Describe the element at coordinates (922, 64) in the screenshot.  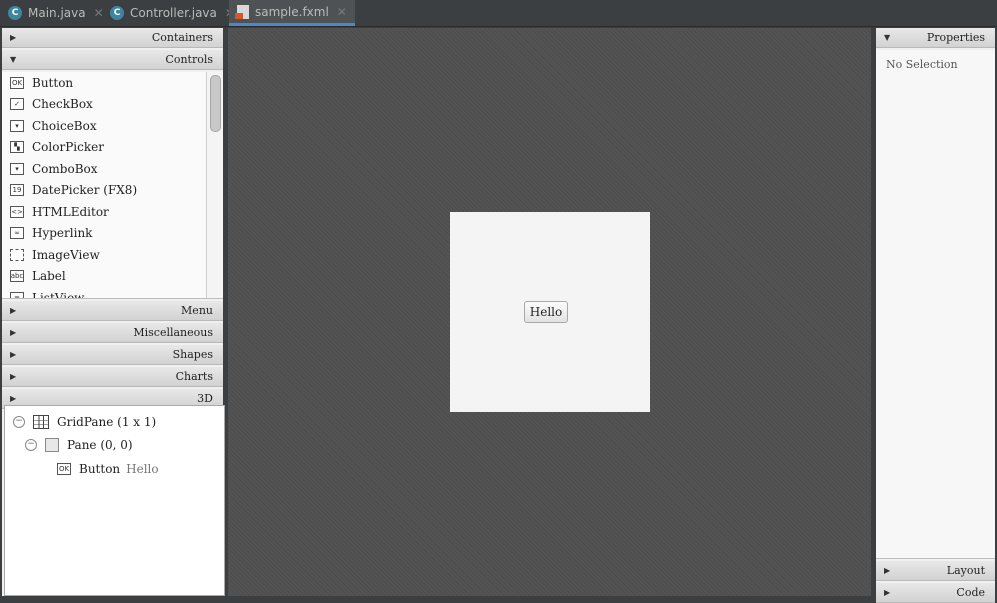
I see `no-selection-text: No Selection` at that location.